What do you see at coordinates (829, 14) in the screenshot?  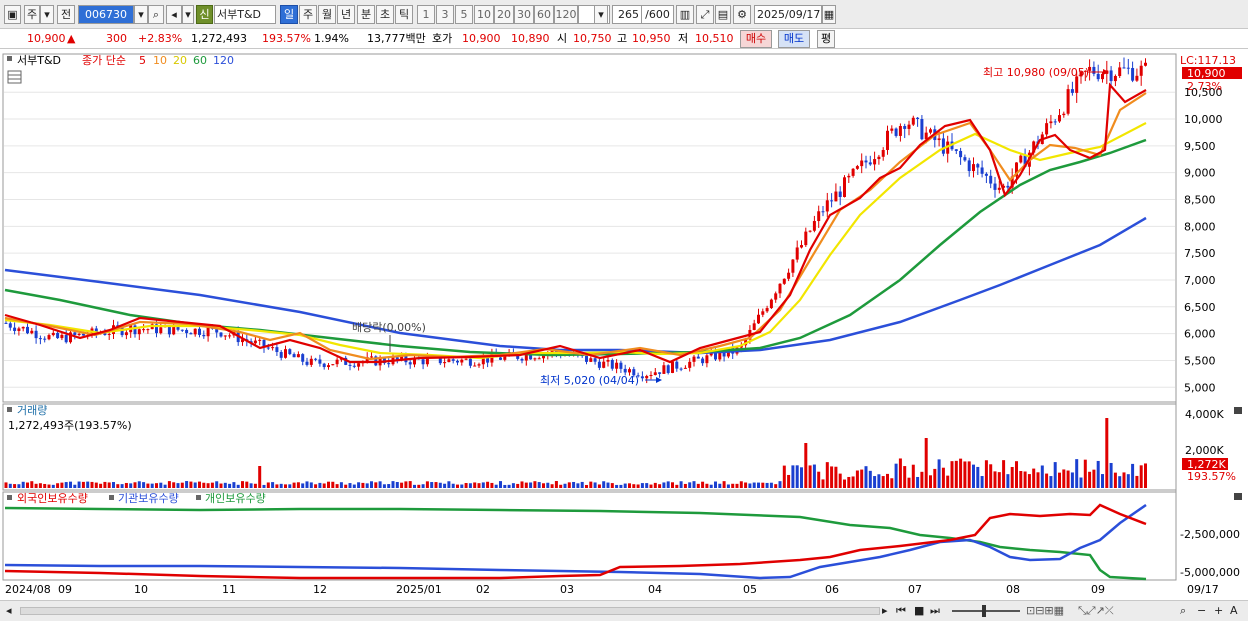 I see `calendar-icon: ▦` at bounding box center [829, 14].